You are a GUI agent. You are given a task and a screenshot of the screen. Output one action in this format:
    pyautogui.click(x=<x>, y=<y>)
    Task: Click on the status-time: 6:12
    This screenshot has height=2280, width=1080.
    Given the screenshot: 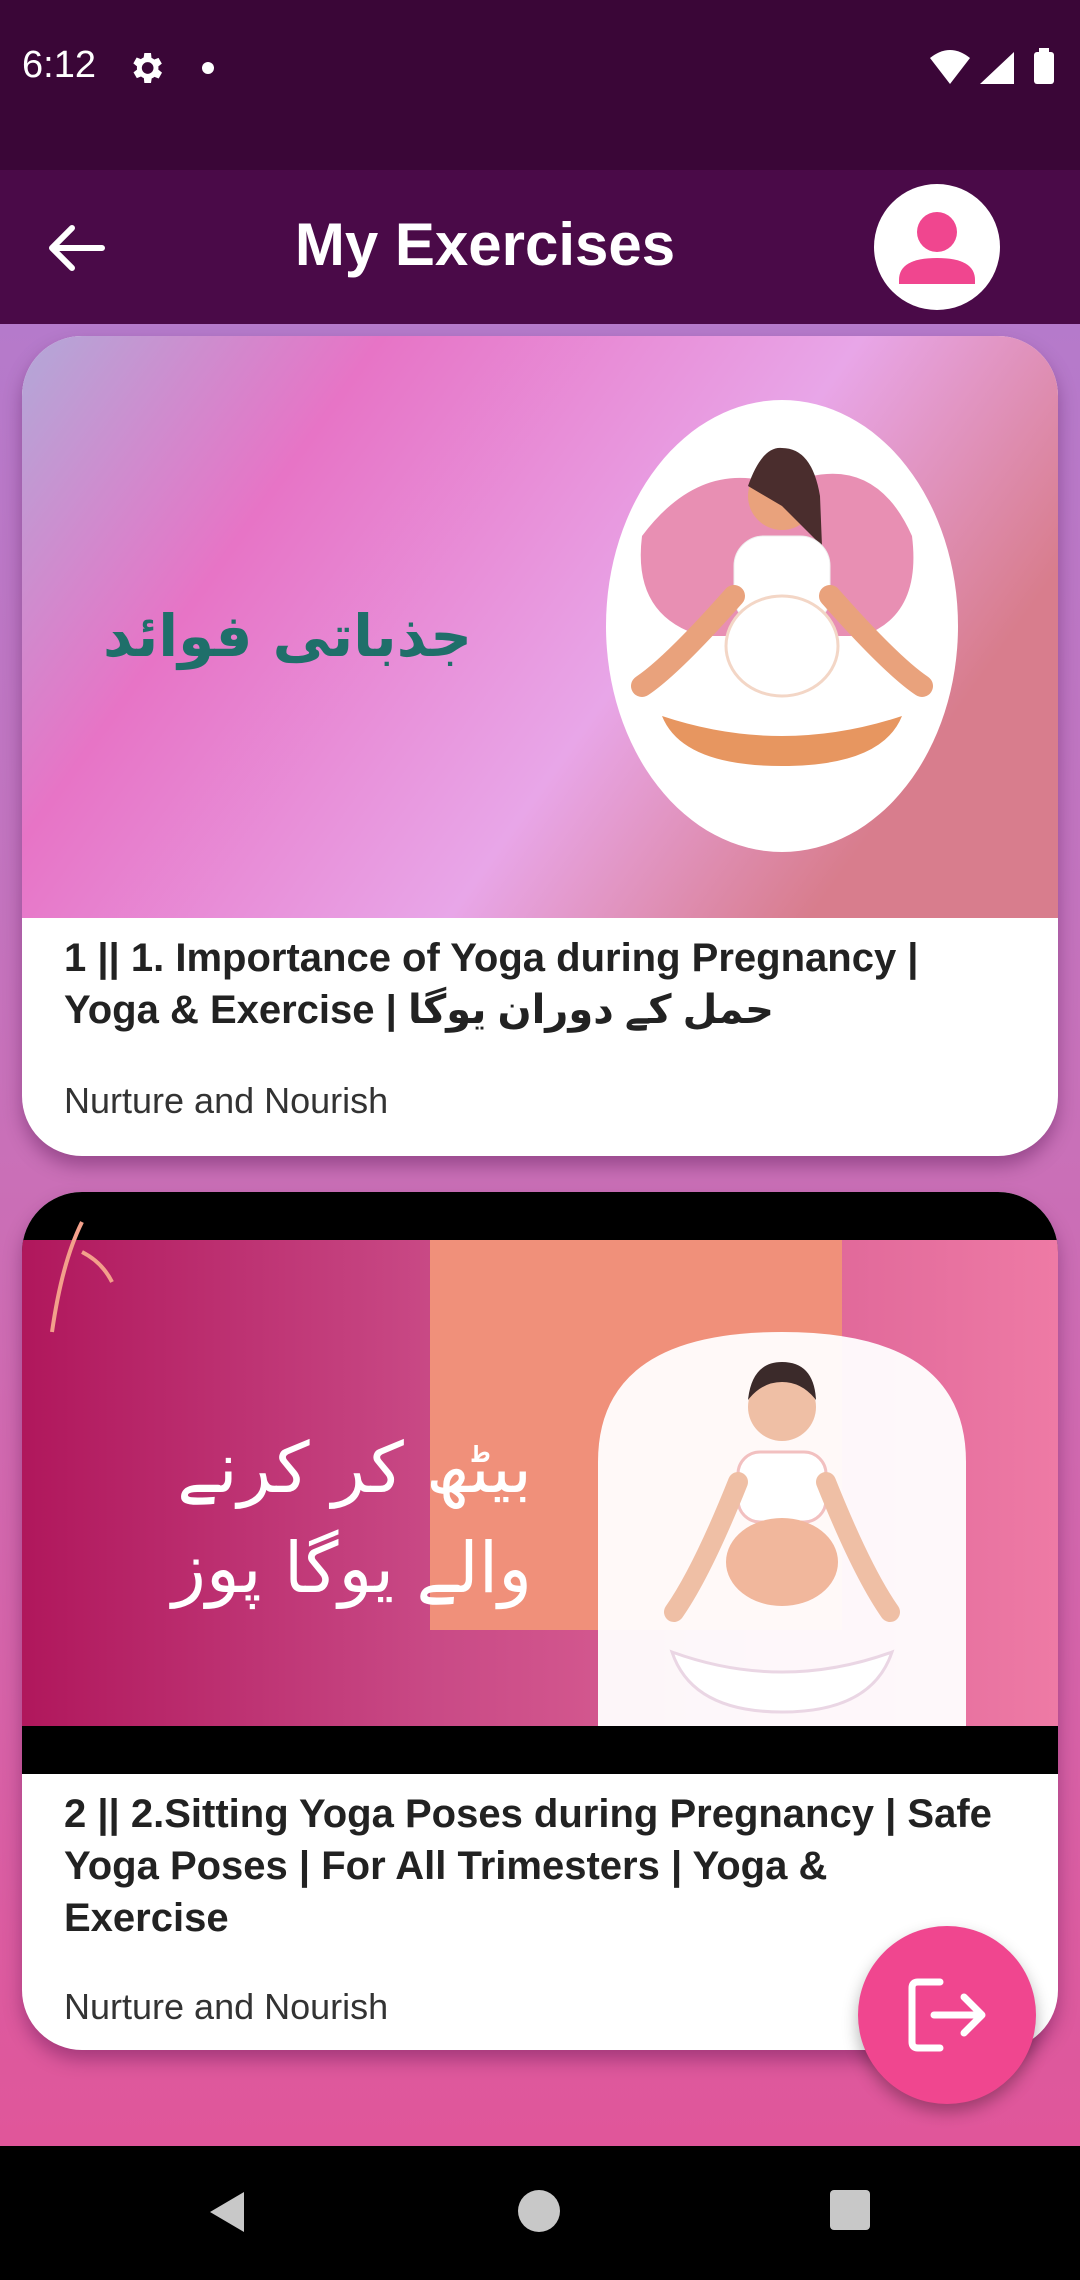 What is the action you would take?
    pyautogui.click(x=59, y=65)
    